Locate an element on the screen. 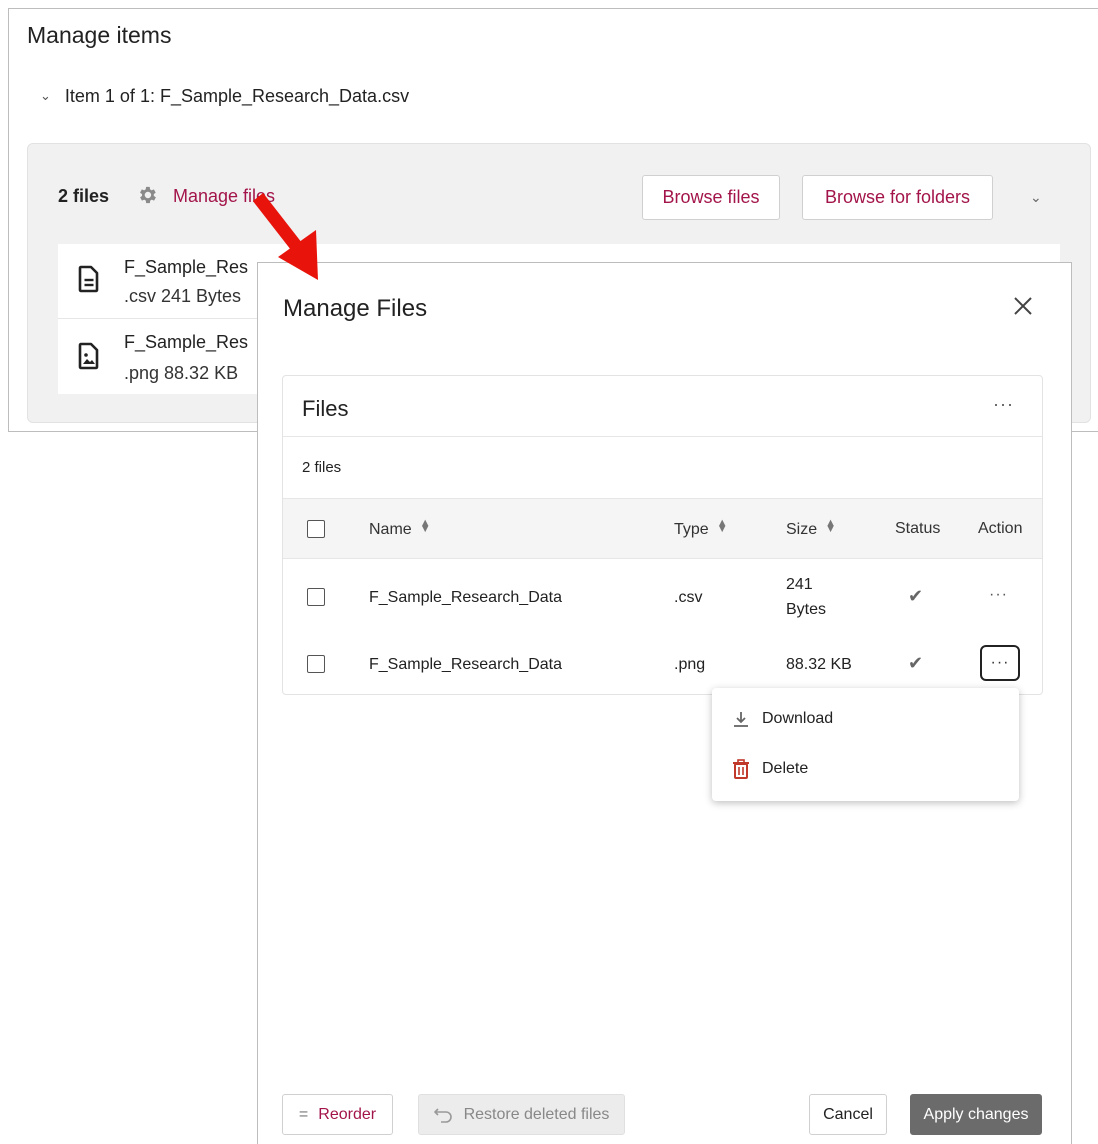 The image size is (1098, 1144). column-label: Type is located at coordinates (691, 529).